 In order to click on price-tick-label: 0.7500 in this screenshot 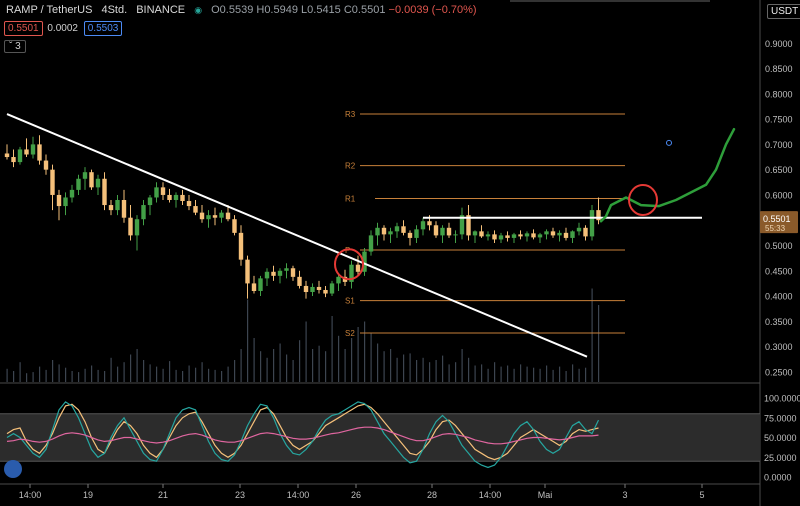, I will do `click(779, 120)`.